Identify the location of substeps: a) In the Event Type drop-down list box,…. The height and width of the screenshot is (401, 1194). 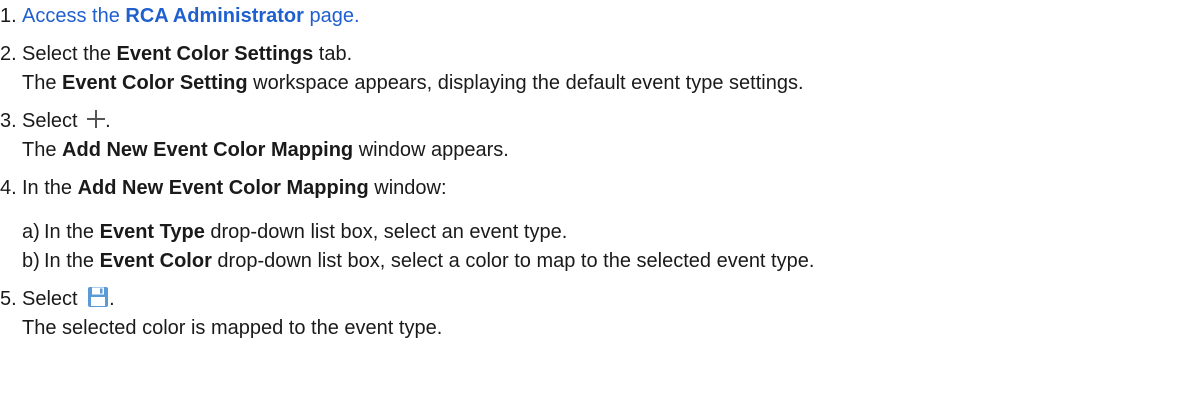
(608, 247).